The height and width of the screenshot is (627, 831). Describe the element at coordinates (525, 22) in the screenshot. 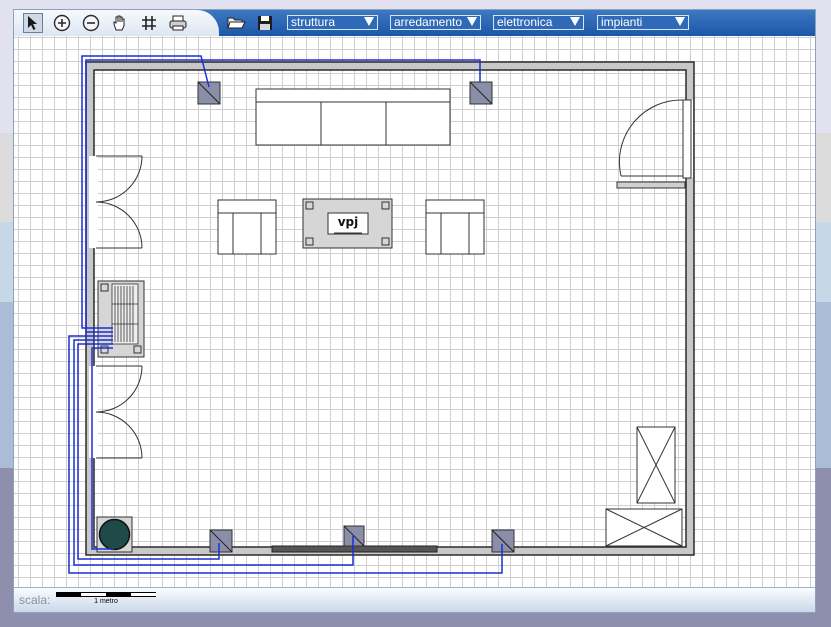

I see `menu-elettronica-label: elettronica` at that location.